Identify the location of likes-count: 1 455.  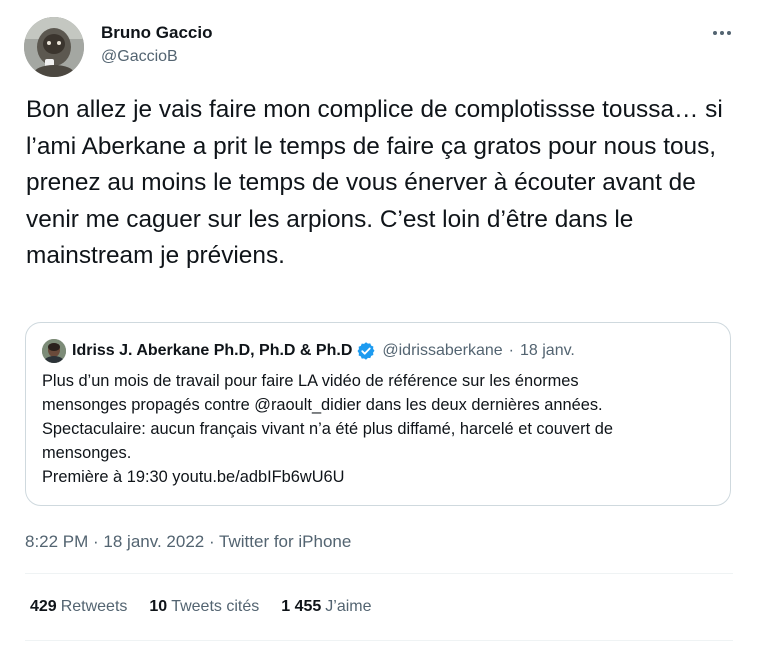
(301, 606).